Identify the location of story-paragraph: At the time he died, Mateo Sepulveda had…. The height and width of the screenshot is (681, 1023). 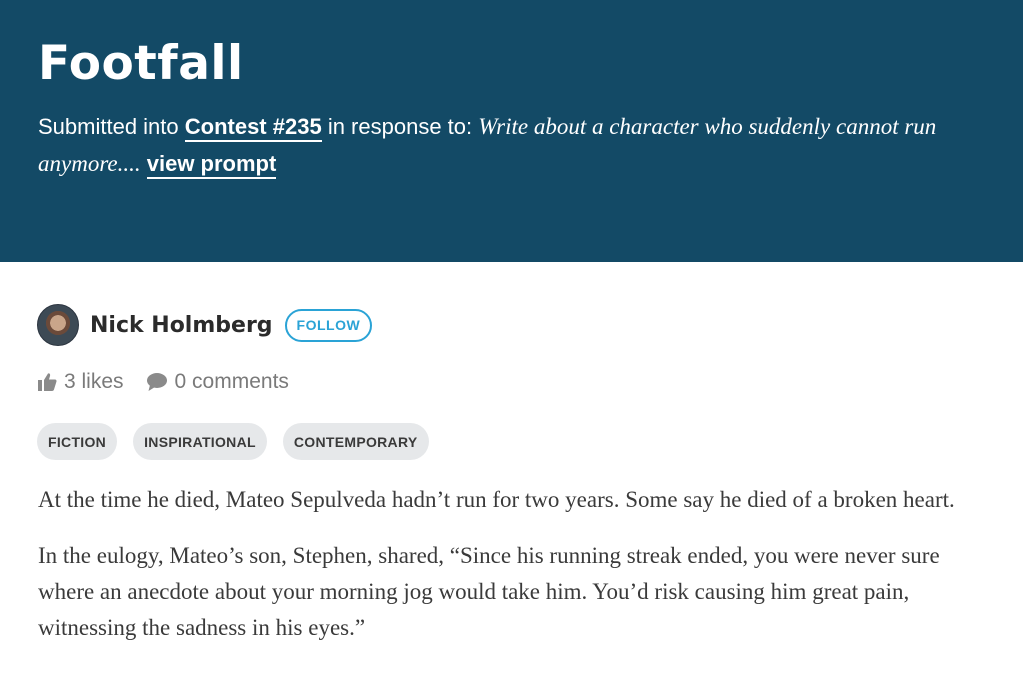
(496, 499).